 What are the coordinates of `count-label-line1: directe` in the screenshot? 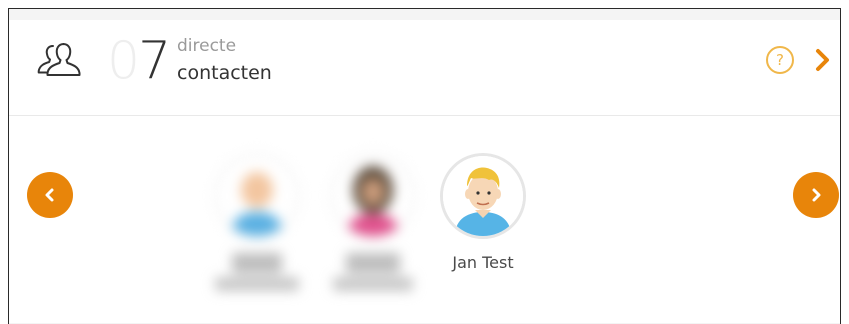 It's located at (207, 46).